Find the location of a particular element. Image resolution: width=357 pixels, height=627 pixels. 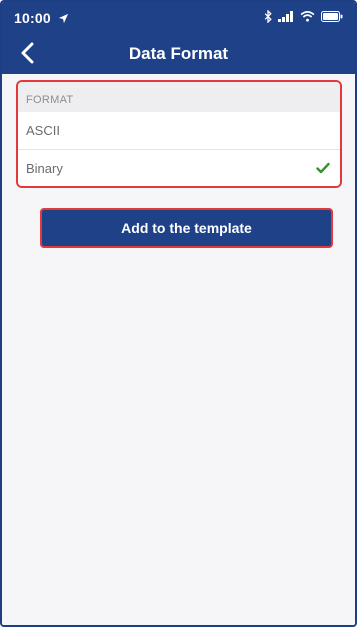

format-option-binary: Binary is located at coordinates (179, 168).